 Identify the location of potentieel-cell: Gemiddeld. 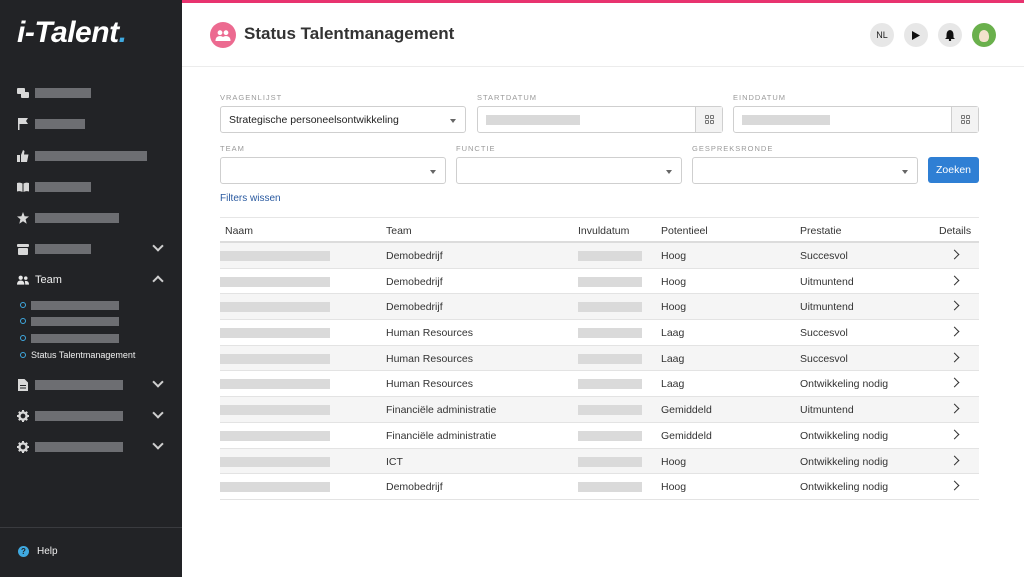
(686, 435).